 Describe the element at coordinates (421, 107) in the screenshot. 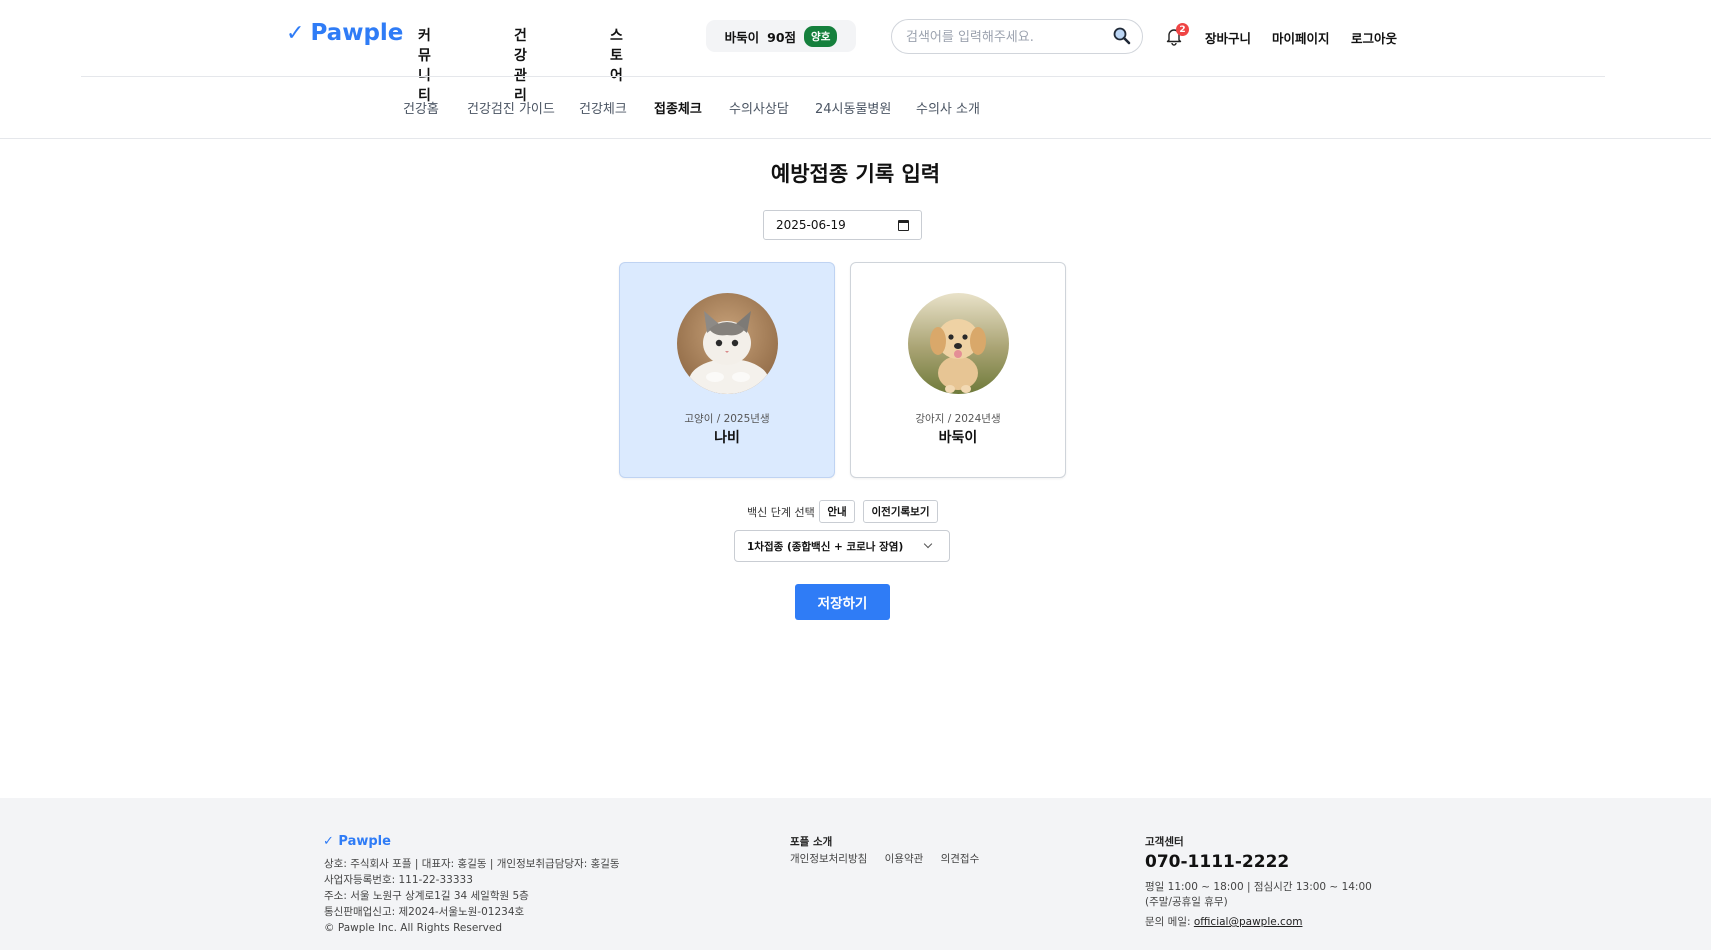

I see `subnav-health-home: 건강홈` at that location.